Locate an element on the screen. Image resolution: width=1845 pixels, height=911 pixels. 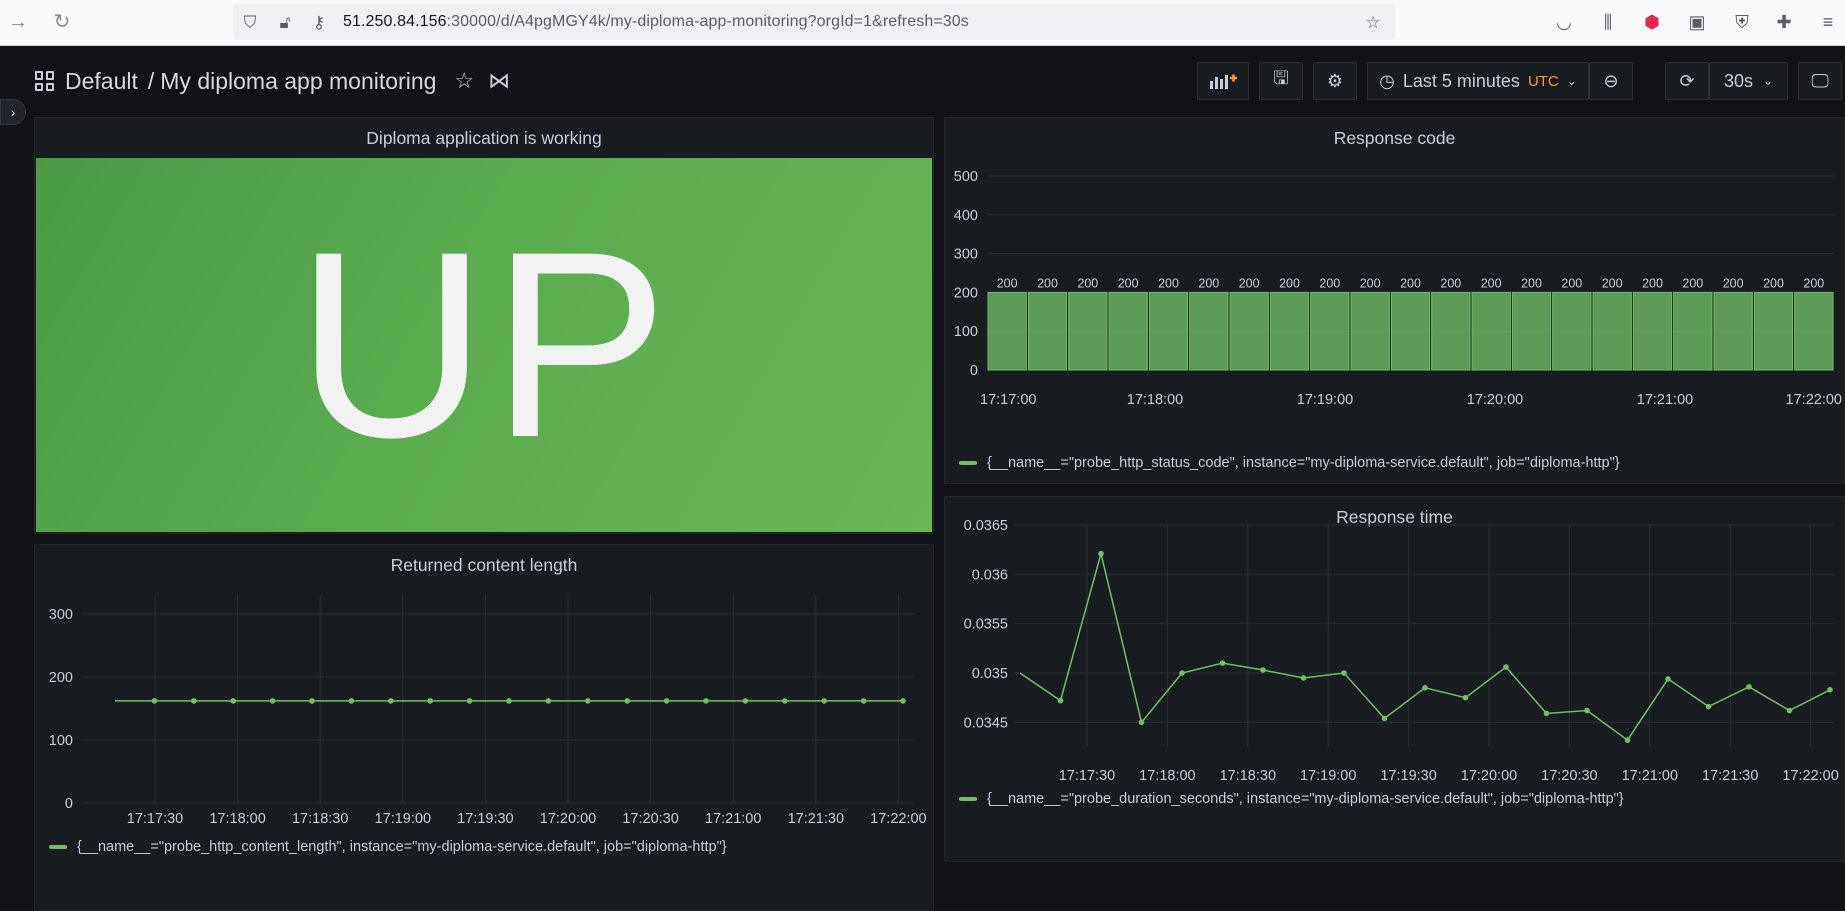
y-tick-label: 0 is located at coordinates (69, 804).